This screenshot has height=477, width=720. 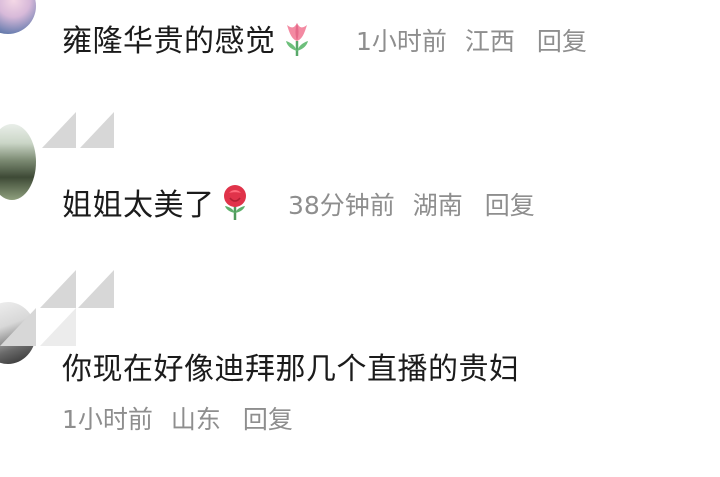 I want to click on comment-meta-1: 1小时前 江西 回复, so click(x=471, y=40).